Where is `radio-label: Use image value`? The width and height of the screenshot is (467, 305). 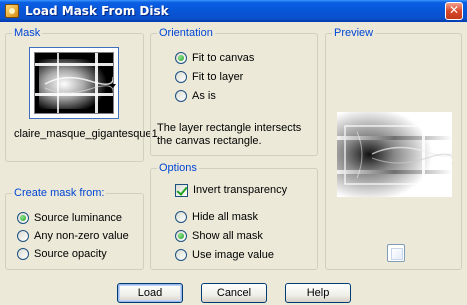 radio-label: Use image value is located at coordinates (233, 255).